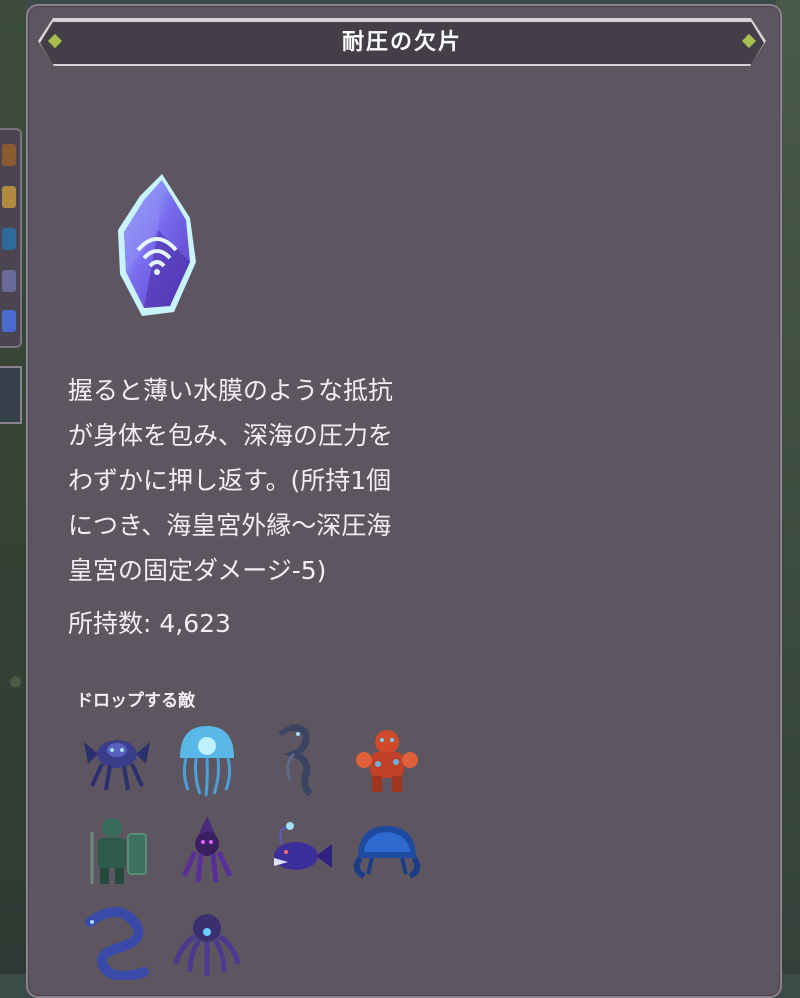 The width and height of the screenshot is (800, 998). What do you see at coordinates (207, 941) in the screenshot?
I see `abyssal-octopus-enemy-icon` at bounding box center [207, 941].